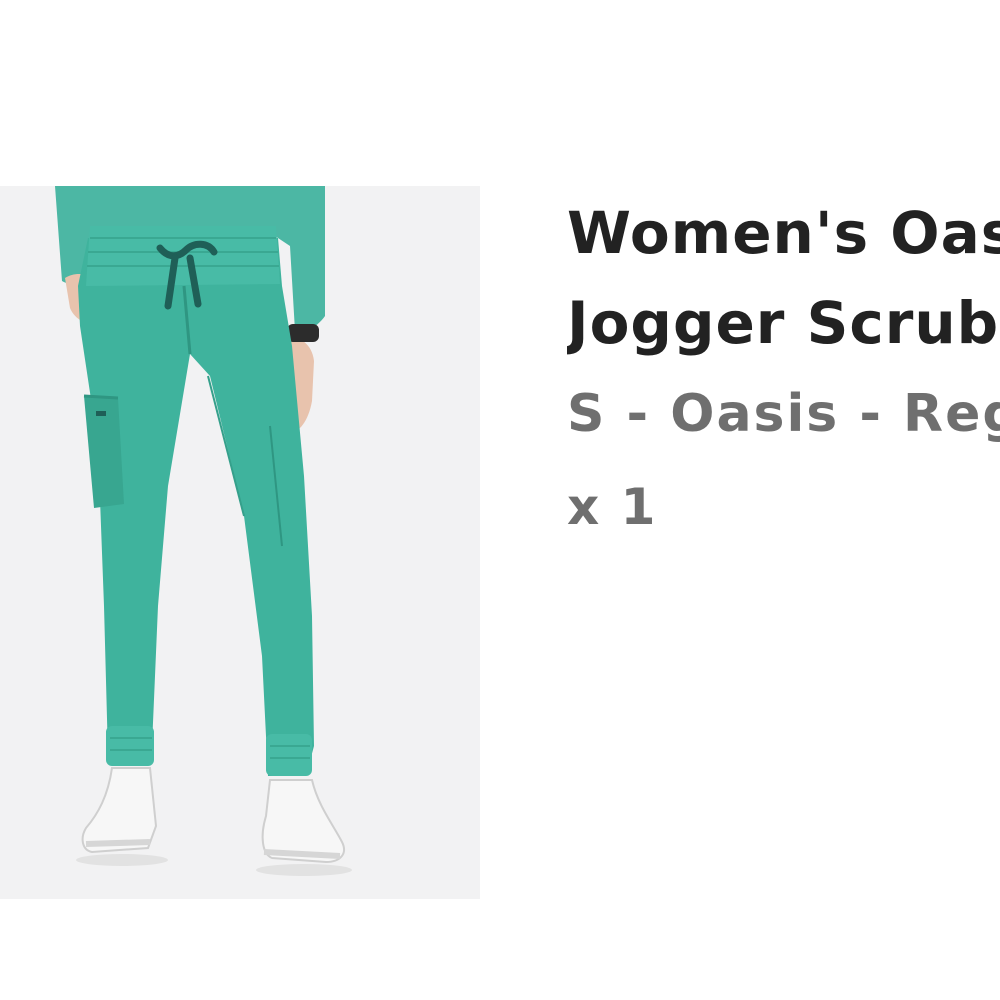 This screenshot has height=1000, width=1000. I want to click on product-title: Women's Oasis Jogger Scrub Pants, so click(783, 278).